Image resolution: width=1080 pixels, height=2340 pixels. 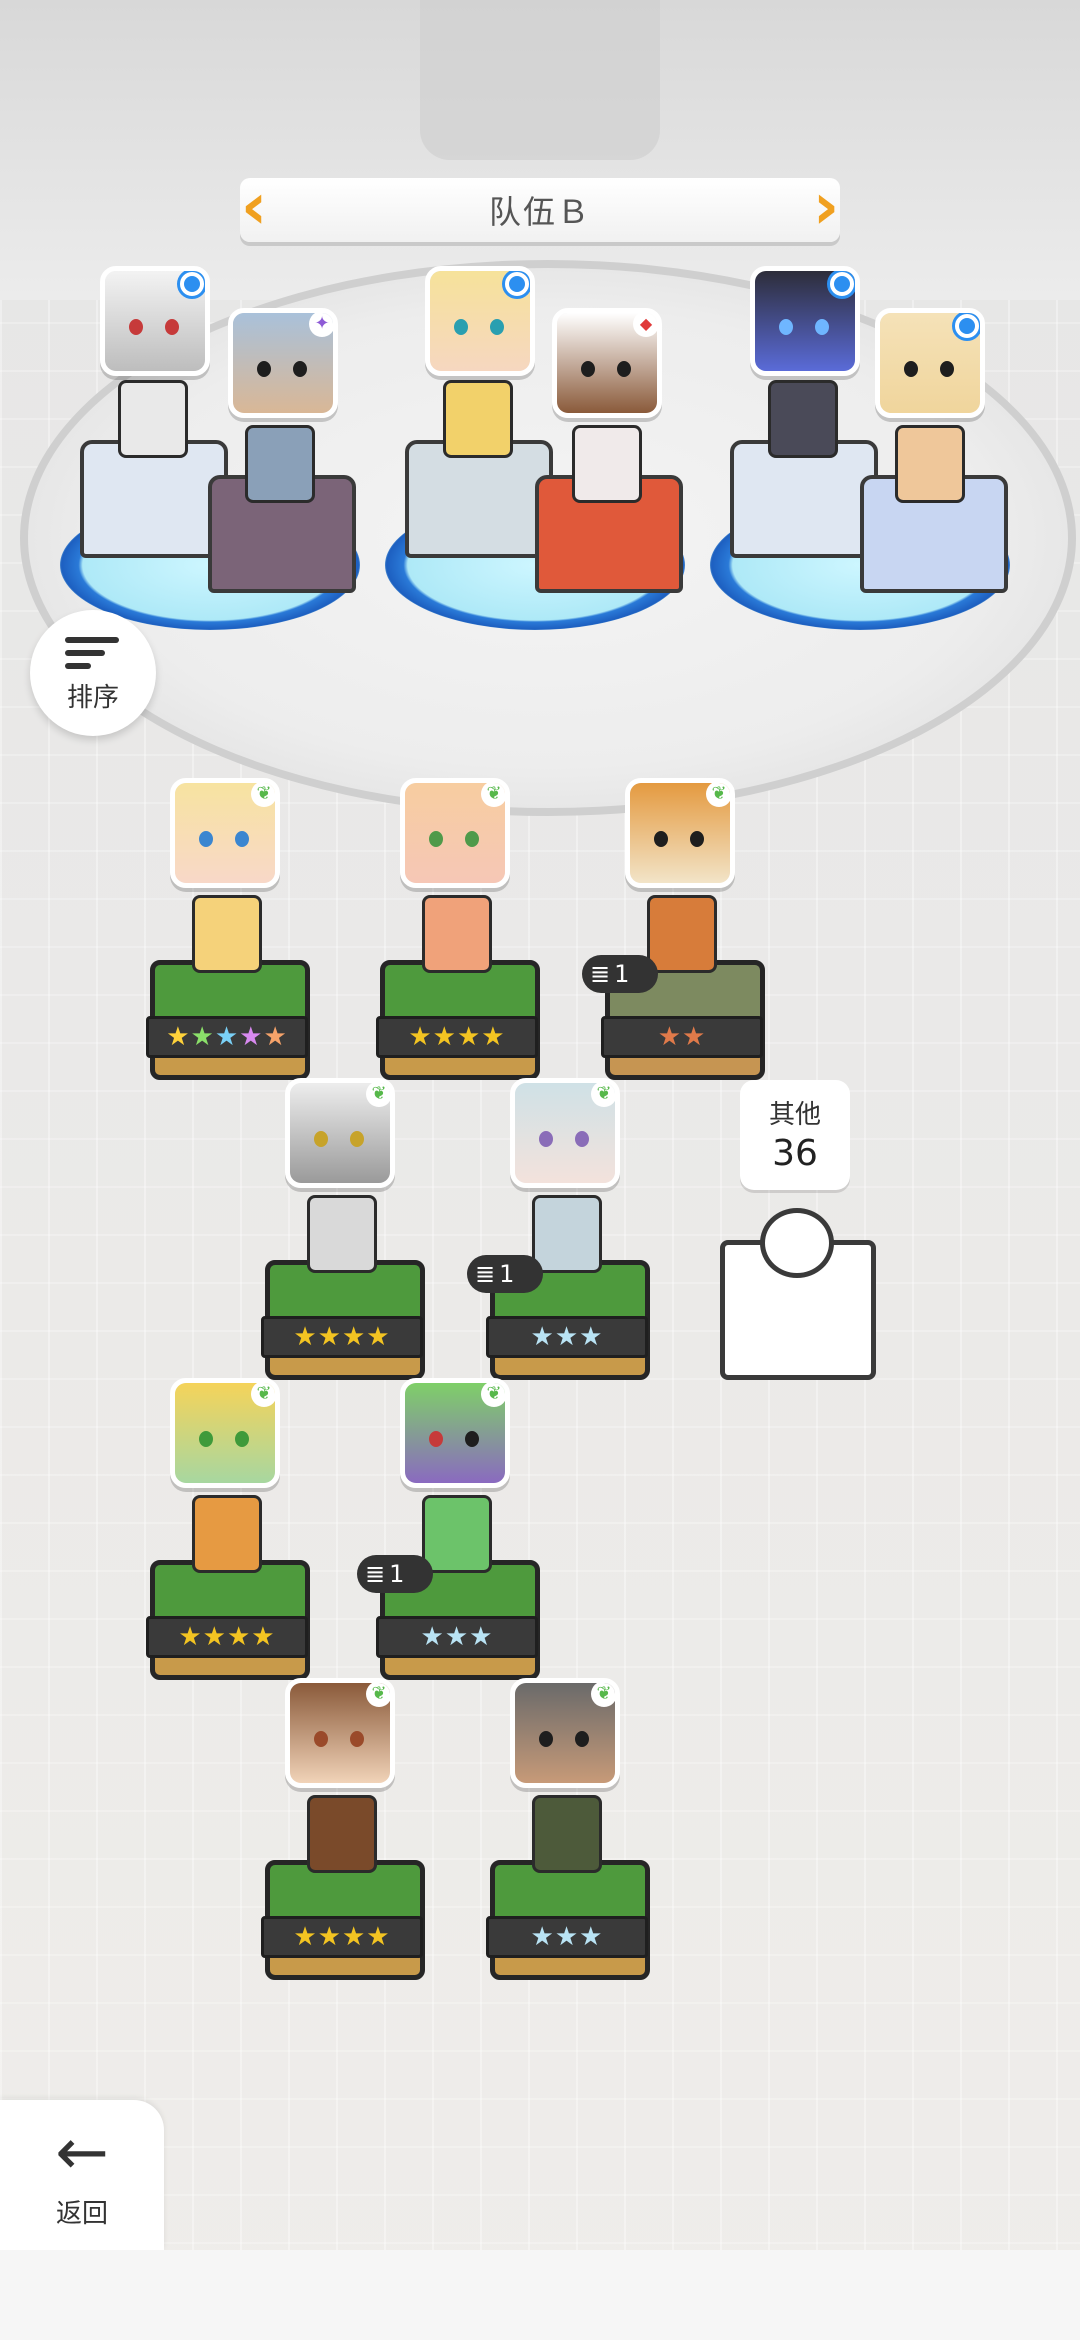 I want to click on roster-portrait-brown-hair-girl: ❦, so click(x=340, y=1733).